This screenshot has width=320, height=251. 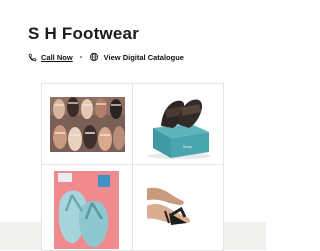 I want to click on svg-text: Samp, so click(x=187, y=146).